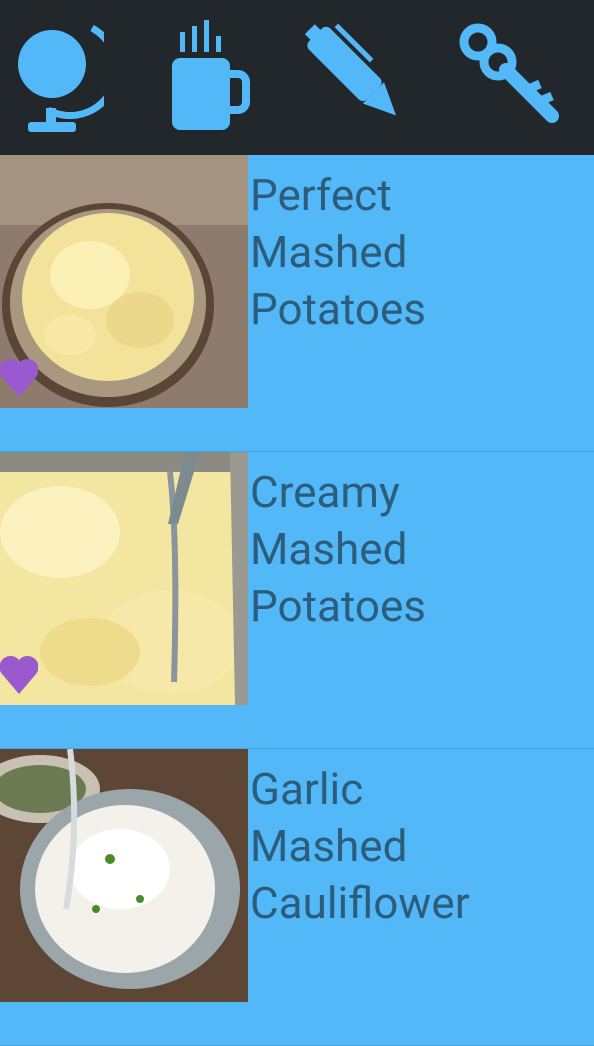 The image size is (594, 1046). What do you see at coordinates (307, 789) in the screenshot?
I see `recipe-title-line: Garlic` at bounding box center [307, 789].